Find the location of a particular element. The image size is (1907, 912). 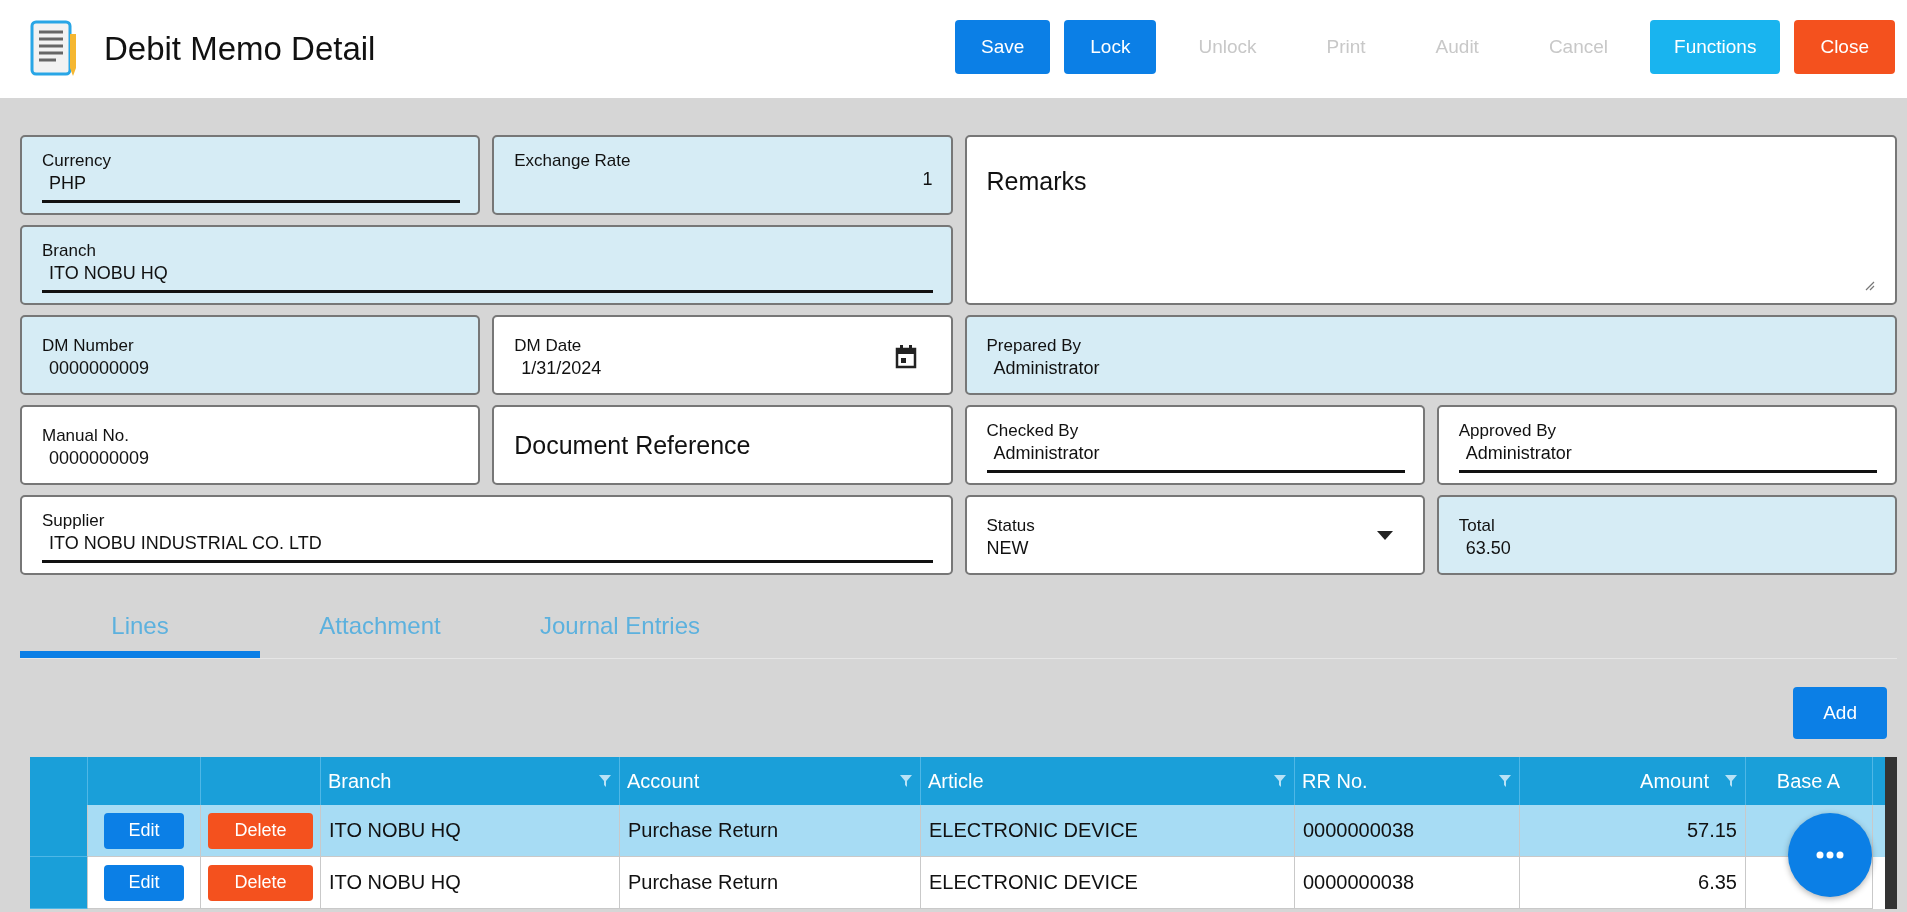

field-label: DM Date is located at coordinates (548, 345).